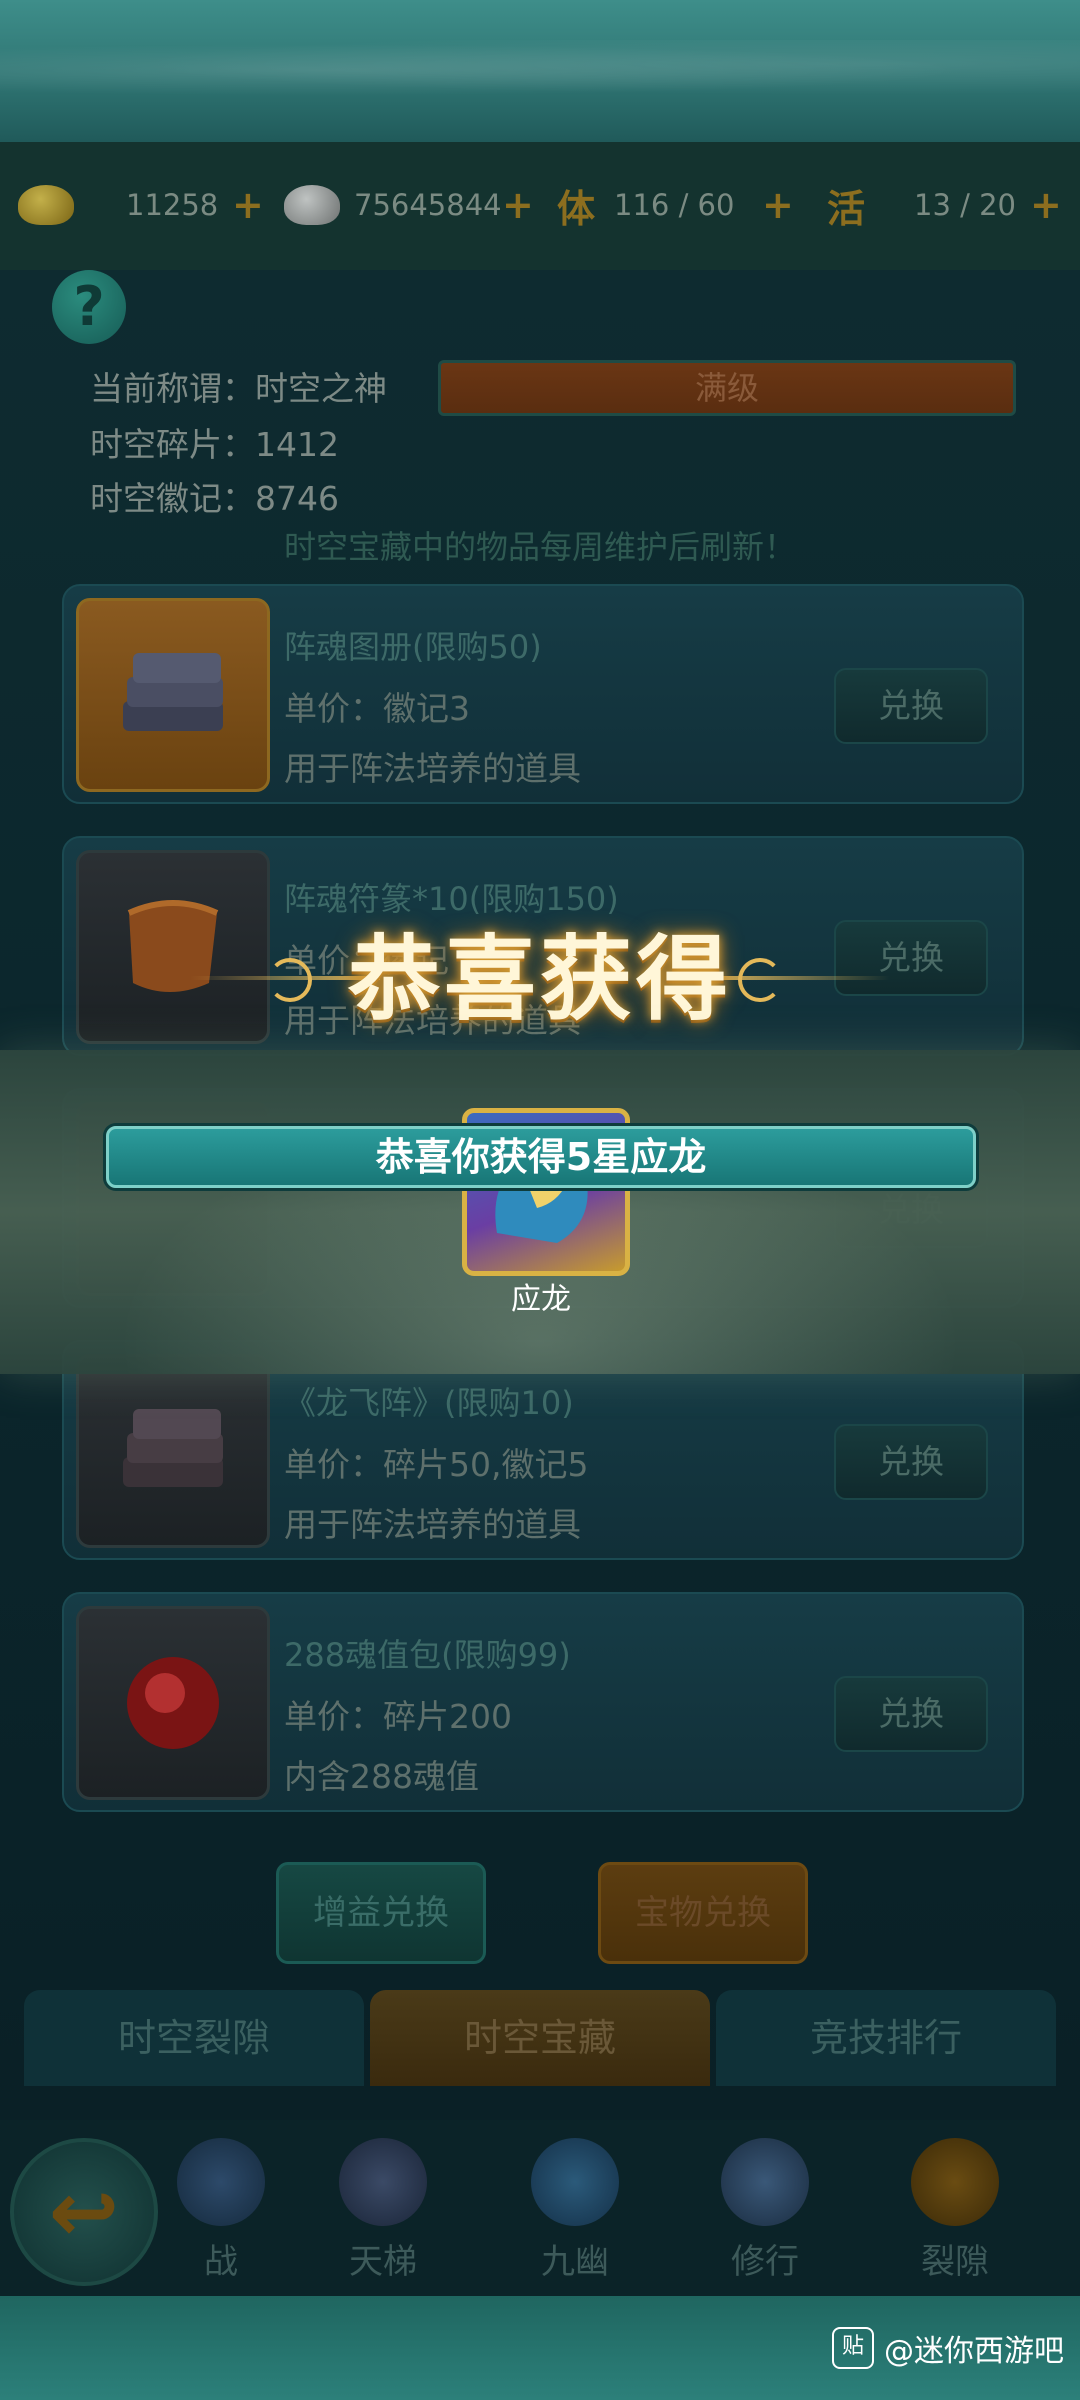 The width and height of the screenshot is (1080, 2400). I want to click on reward-title: 恭喜获得, so click(539, 979).